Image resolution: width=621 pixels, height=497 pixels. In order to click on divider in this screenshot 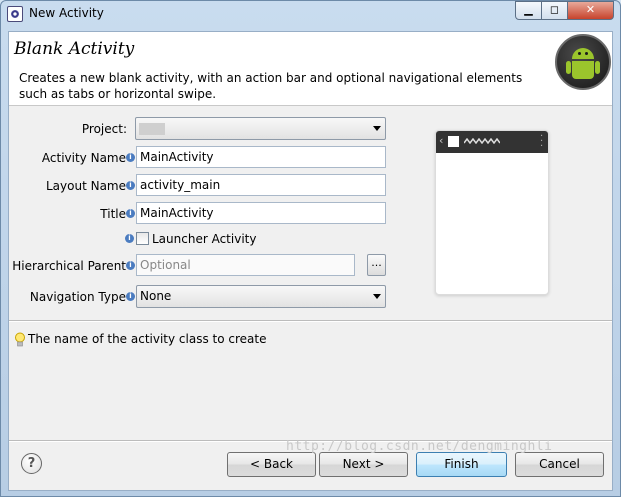, I will do `click(310, 321)`.